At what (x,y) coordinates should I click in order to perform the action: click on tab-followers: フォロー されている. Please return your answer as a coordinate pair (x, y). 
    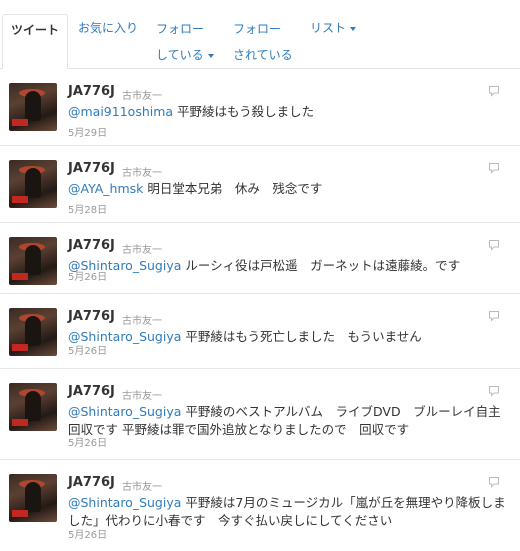
    Looking at the image, I should click on (263, 42).